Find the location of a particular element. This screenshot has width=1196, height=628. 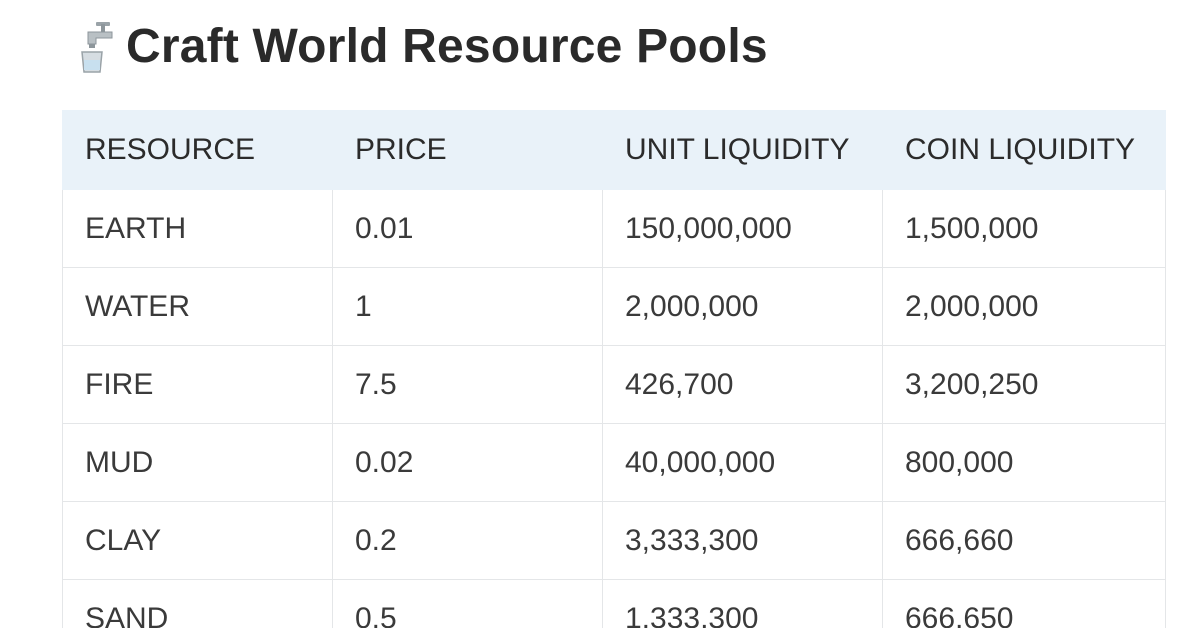

table-row: EARTH 0.01 150,000,000 1,500,000 is located at coordinates (614, 228).